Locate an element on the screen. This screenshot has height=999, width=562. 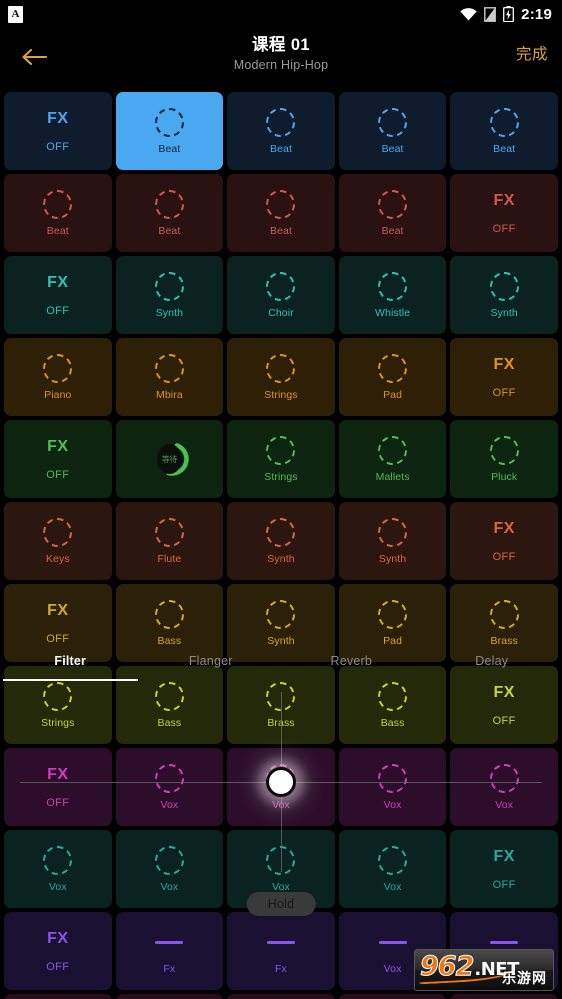
tab-delay: Delay is located at coordinates (492, 663).